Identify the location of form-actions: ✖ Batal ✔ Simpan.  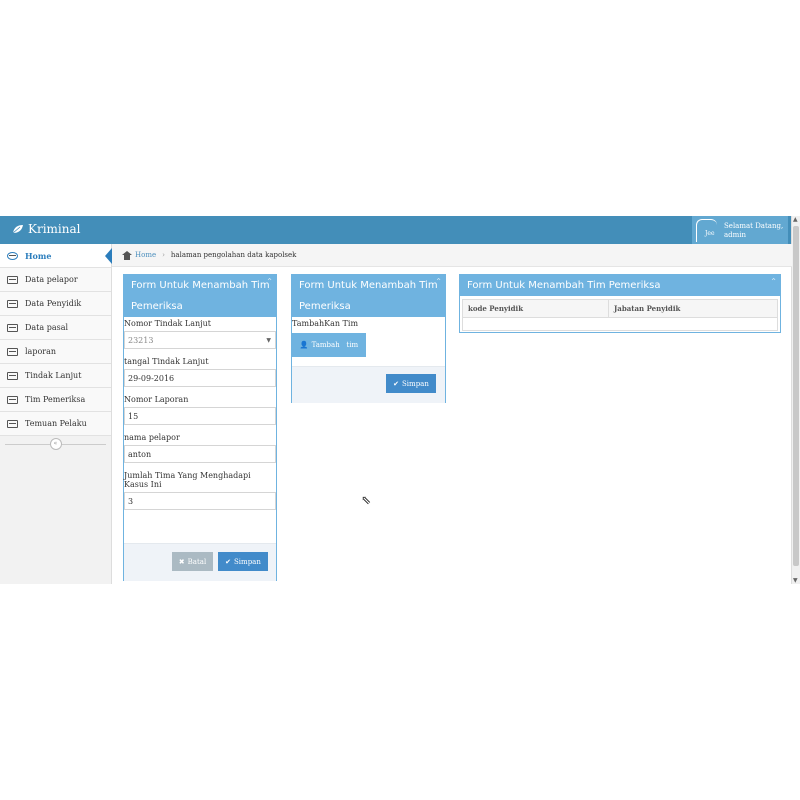
(200, 562).